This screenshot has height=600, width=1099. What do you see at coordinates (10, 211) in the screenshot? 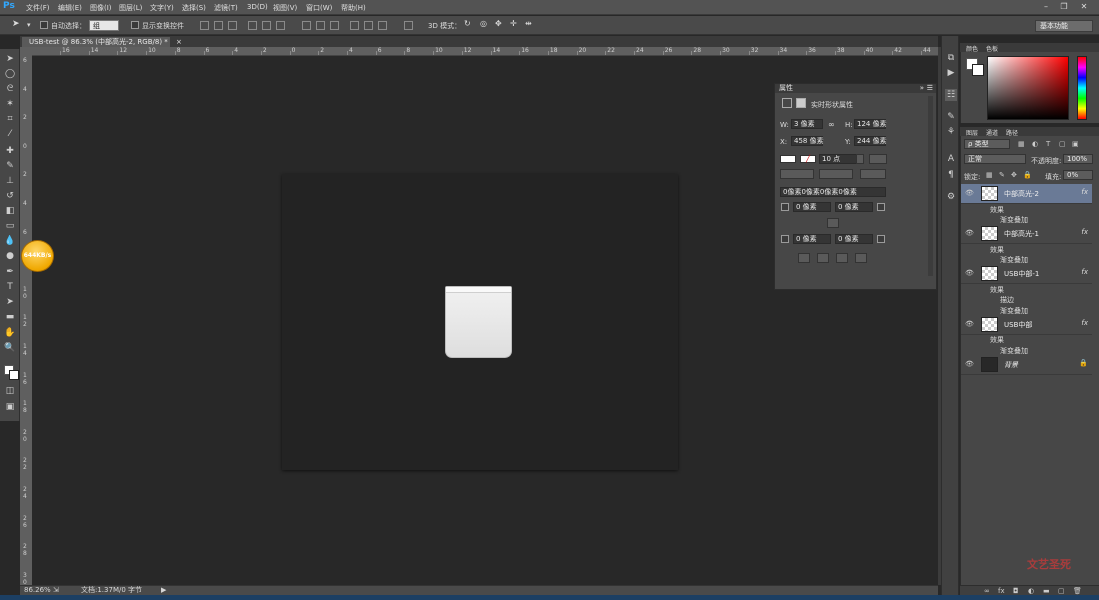
I see `eraser-tool-icon: ◧` at bounding box center [10, 211].